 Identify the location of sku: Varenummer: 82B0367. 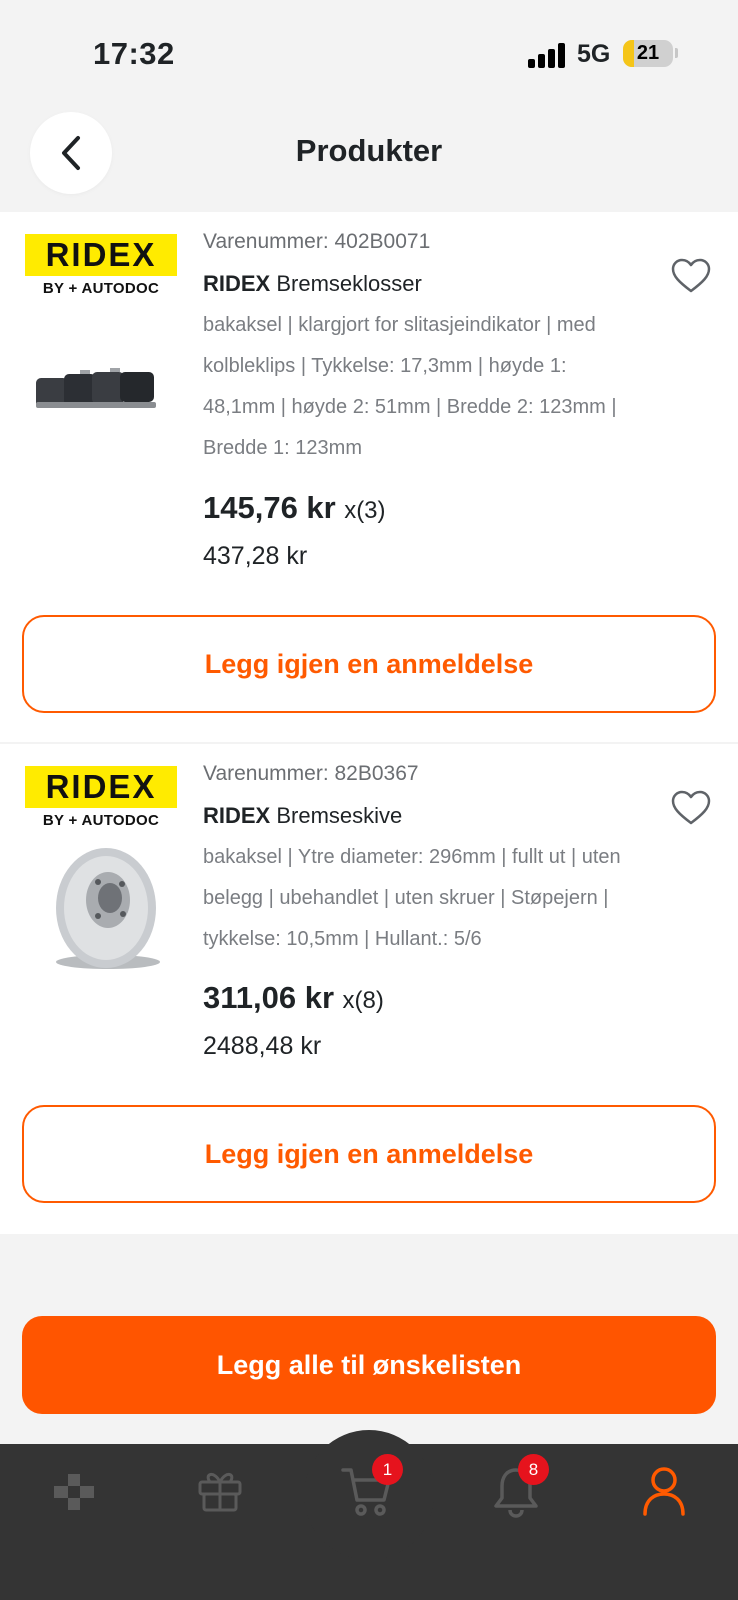
(311, 773).